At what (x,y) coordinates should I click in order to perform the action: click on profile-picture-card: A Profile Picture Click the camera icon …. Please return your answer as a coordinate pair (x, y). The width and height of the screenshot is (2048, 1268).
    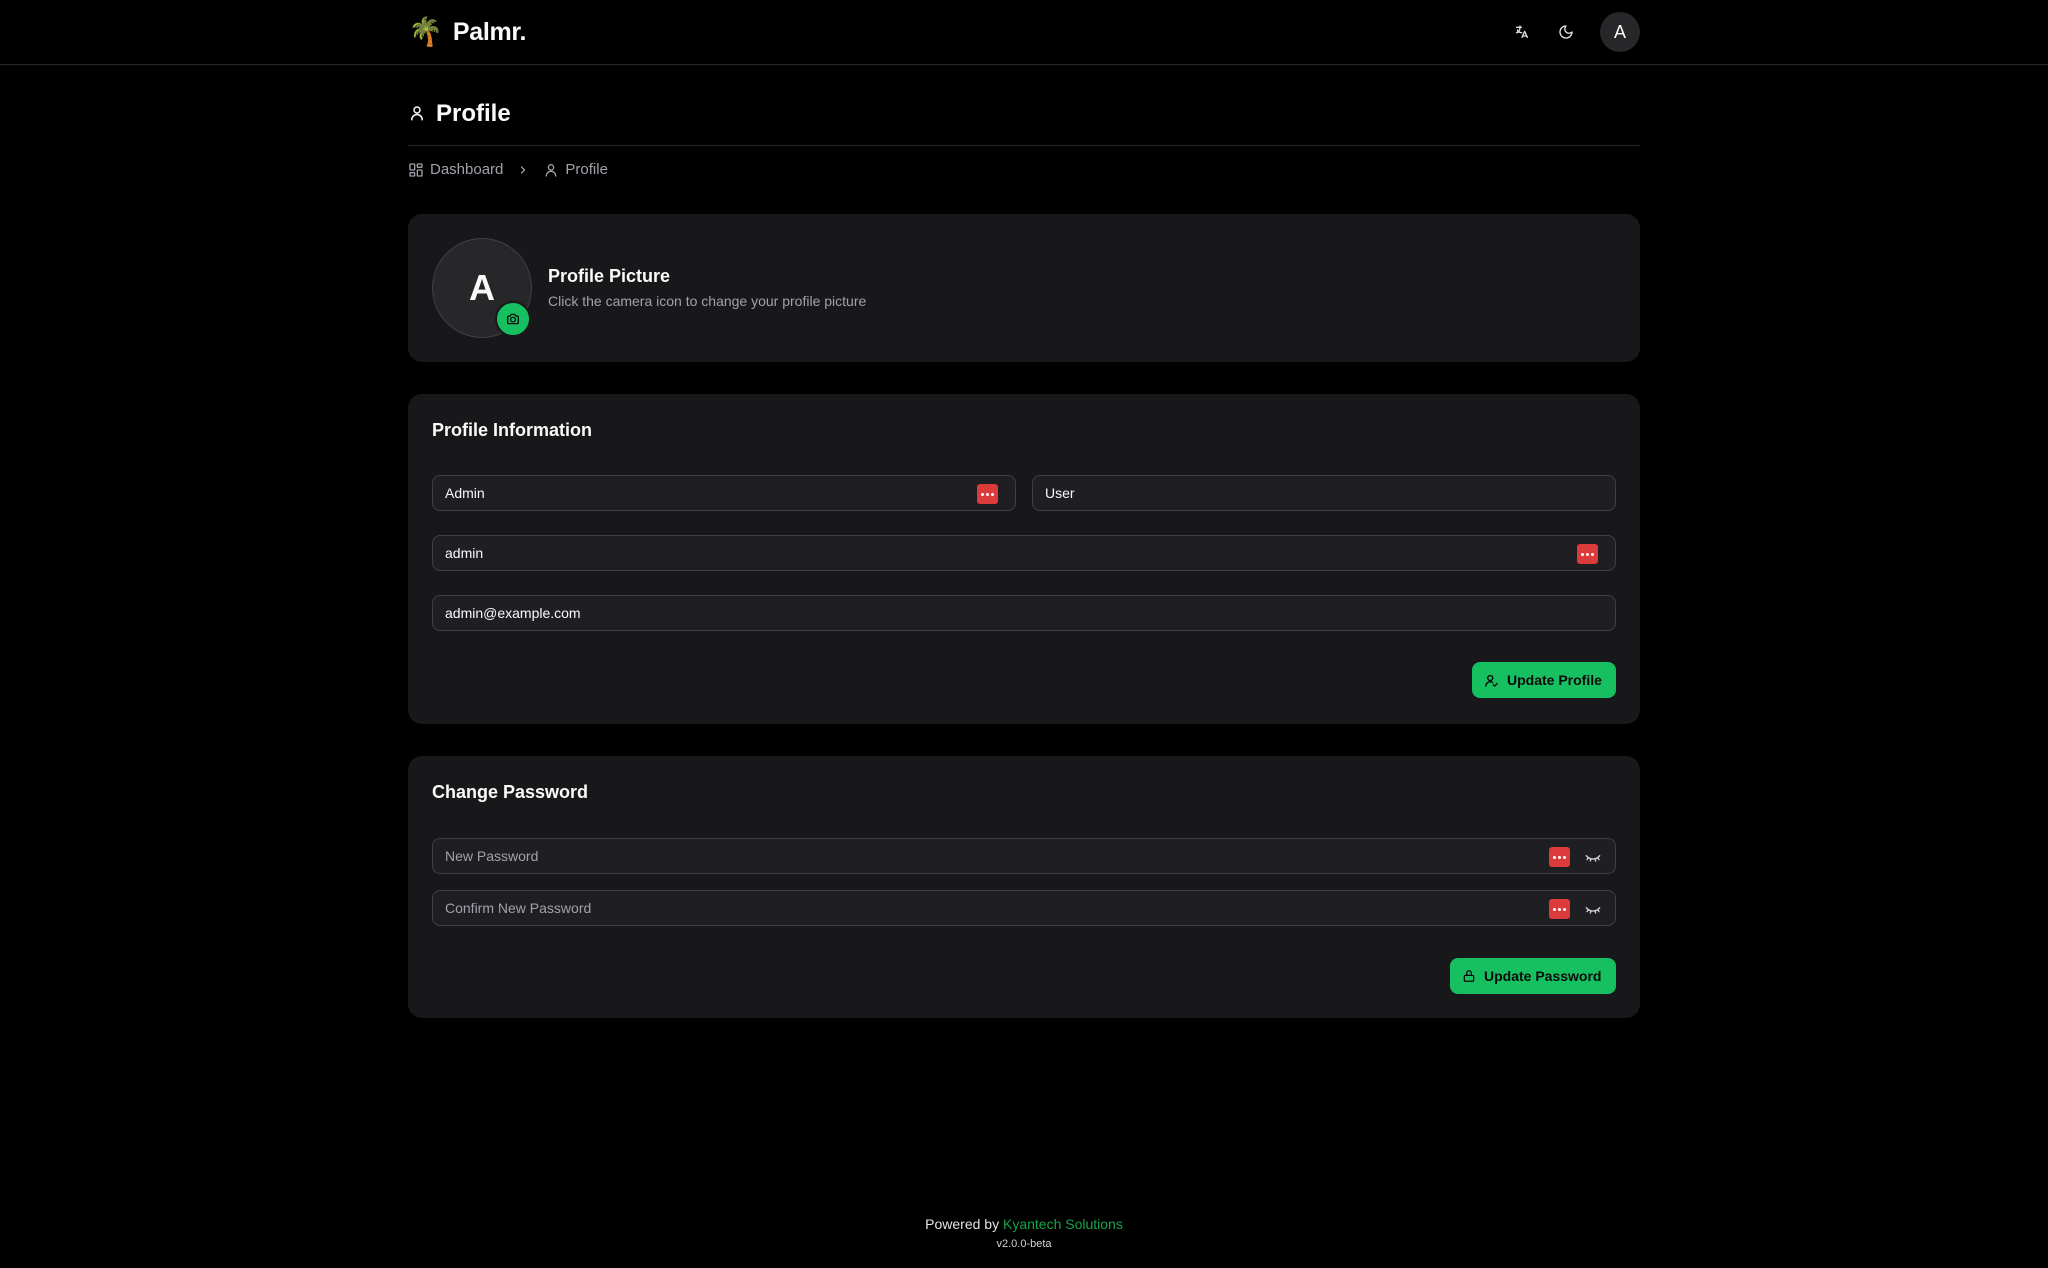
    Looking at the image, I should click on (1024, 288).